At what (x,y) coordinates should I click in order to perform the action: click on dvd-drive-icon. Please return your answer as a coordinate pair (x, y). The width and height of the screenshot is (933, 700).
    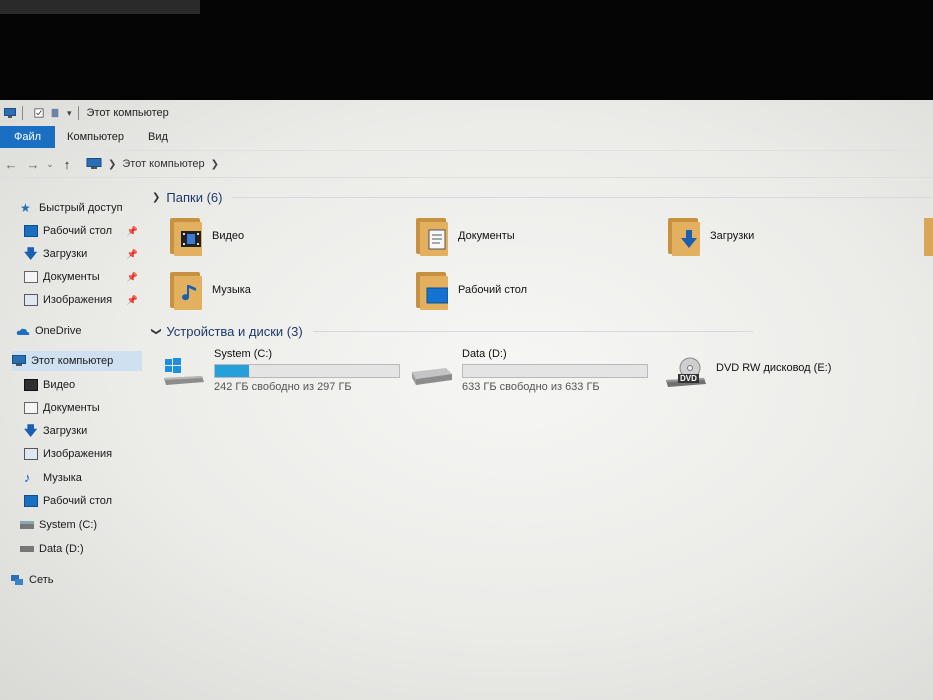
    Looking at the image, I should click on (686, 372).